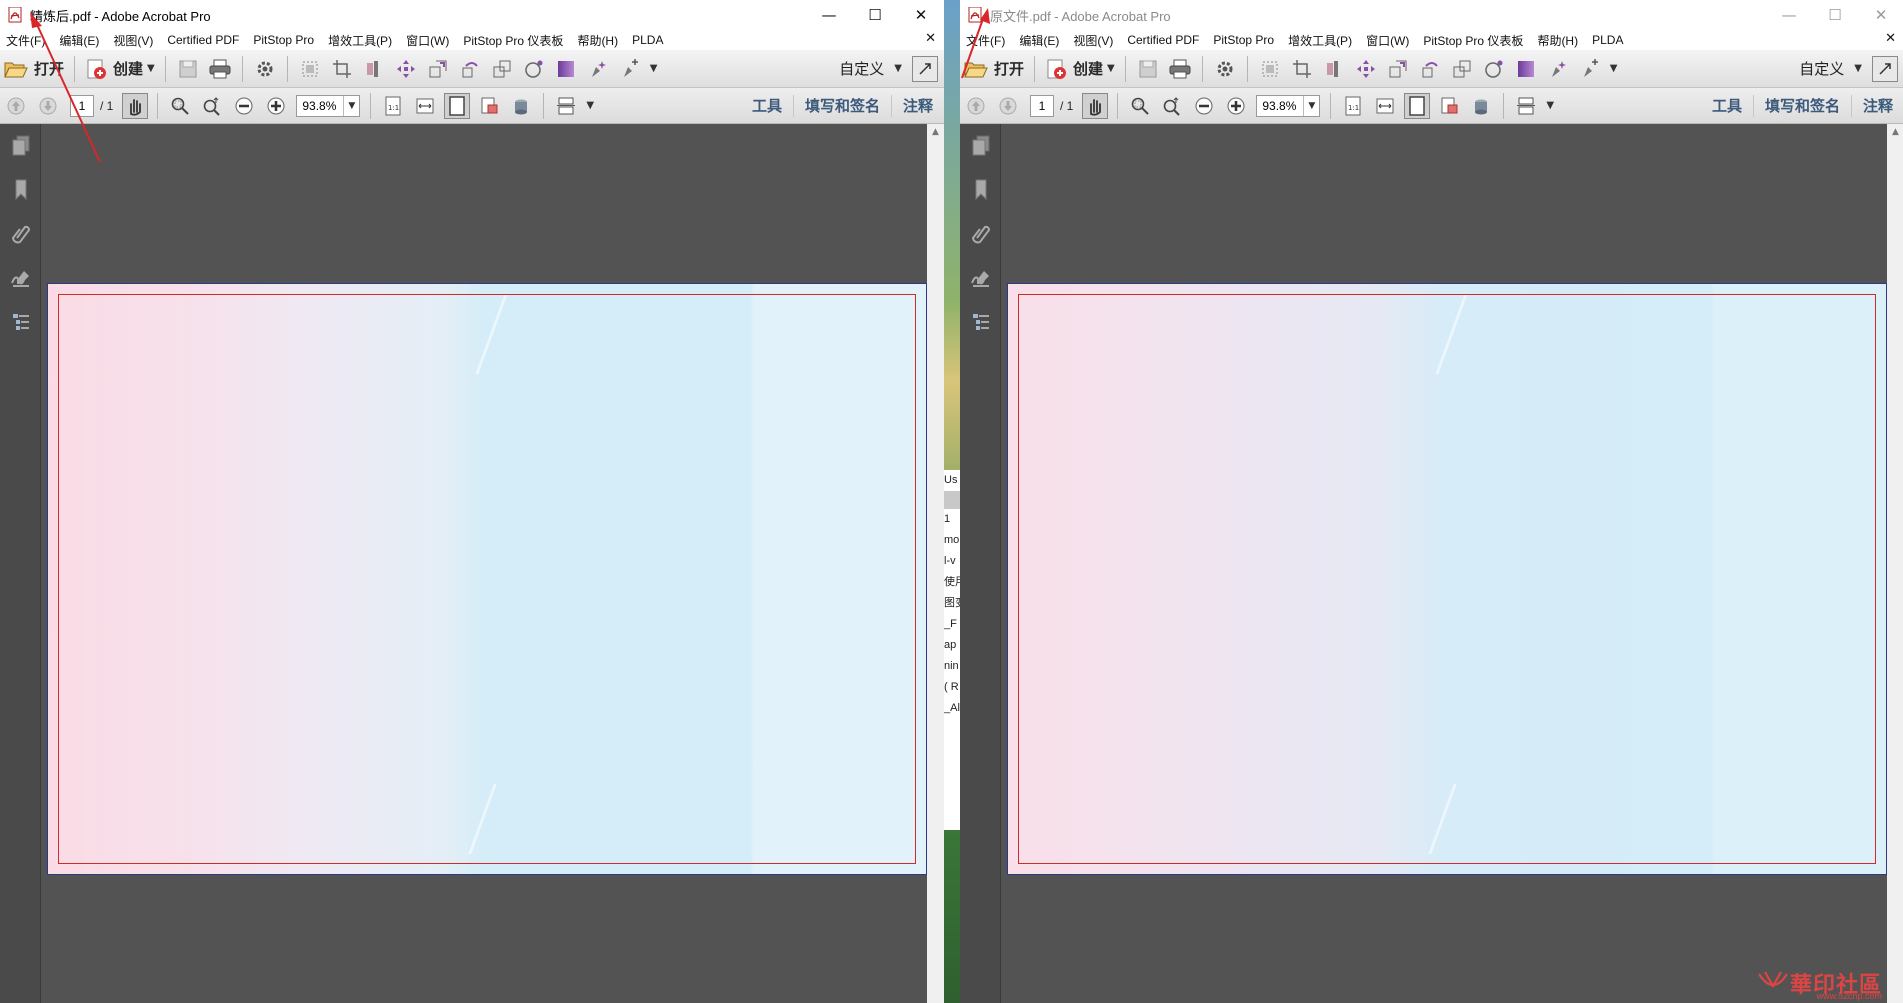 The width and height of the screenshot is (1903, 1003). Describe the element at coordinates (20, 146) in the screenshot. I see `page-thumbnails-icon` at that location.